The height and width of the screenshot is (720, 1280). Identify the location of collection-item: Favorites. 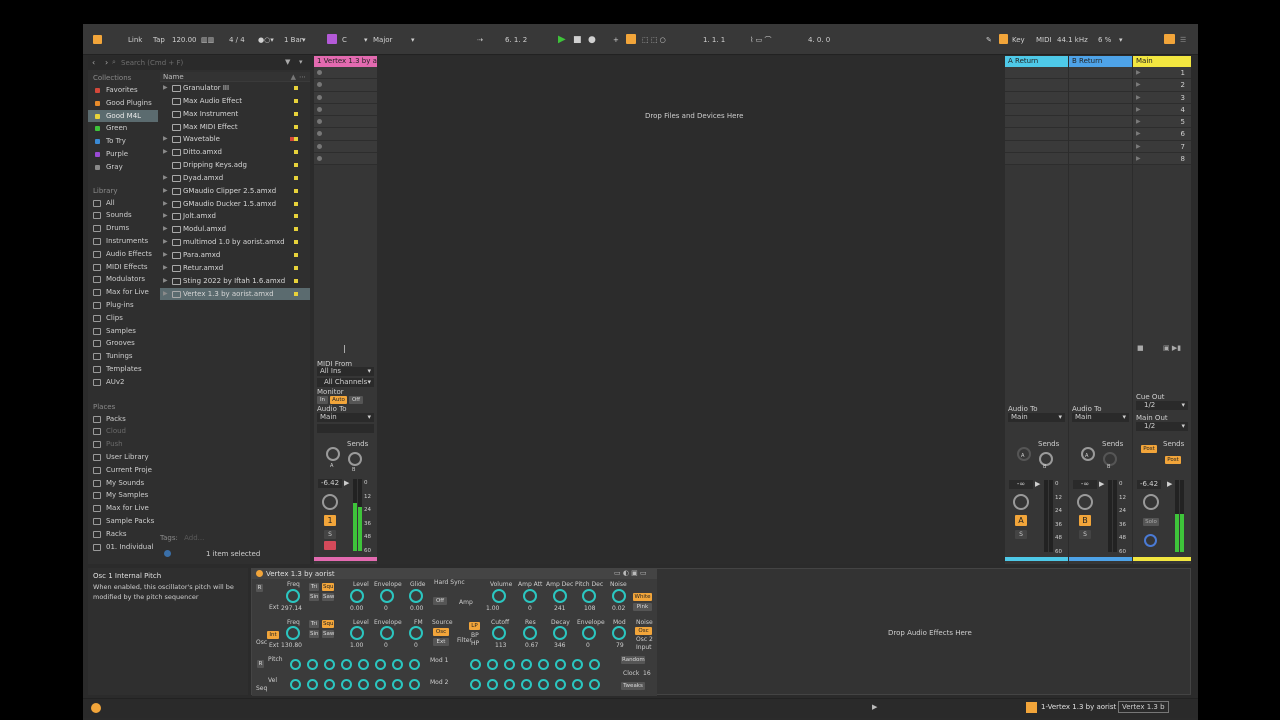
(123, 90).